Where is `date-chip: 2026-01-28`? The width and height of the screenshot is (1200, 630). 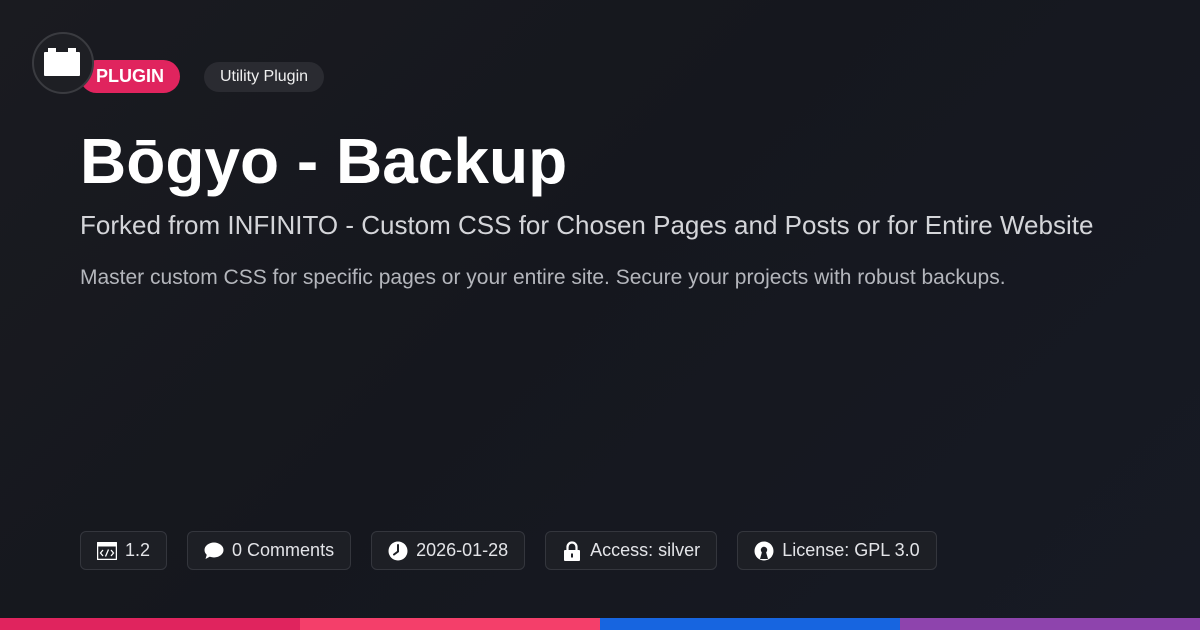 date-chip: 2026-01-28 is located at coordinates (448, 550).